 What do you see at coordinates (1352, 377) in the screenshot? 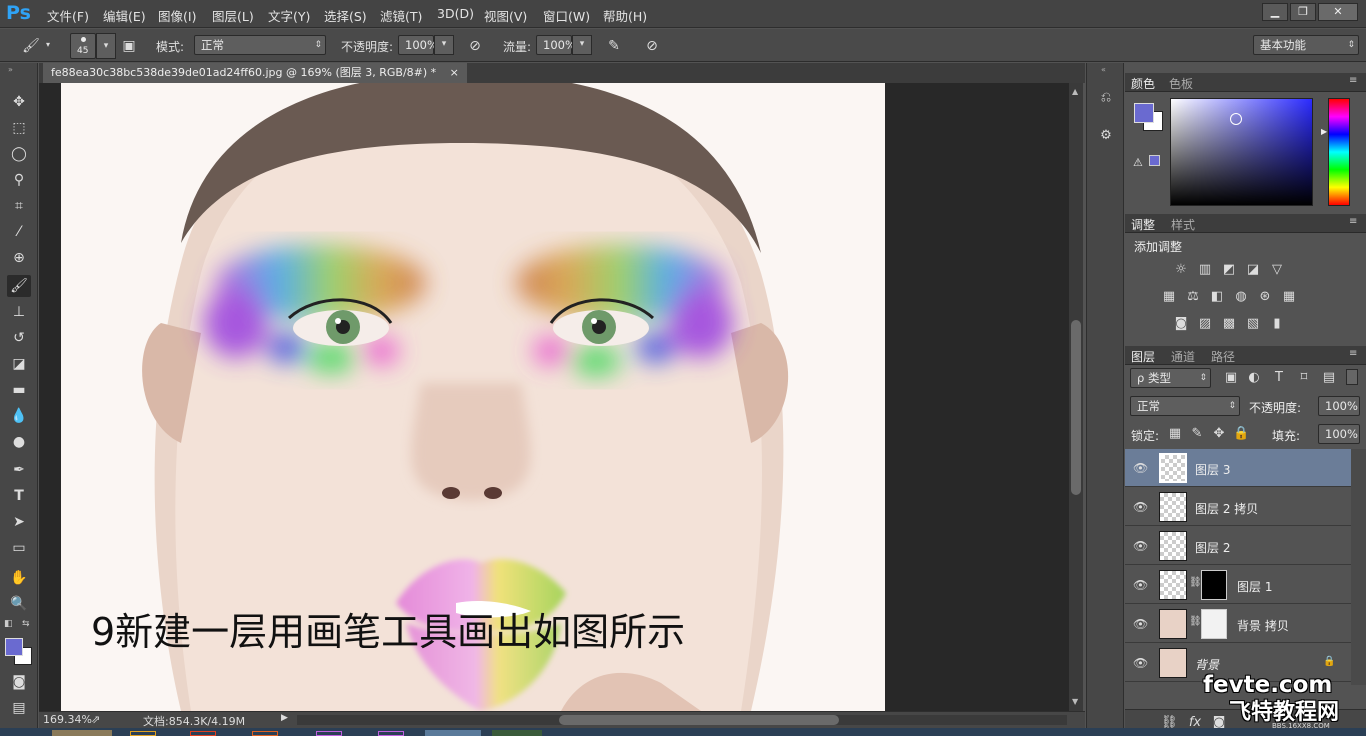
I see `filter-toggle` at bounding box center [1352, 377].